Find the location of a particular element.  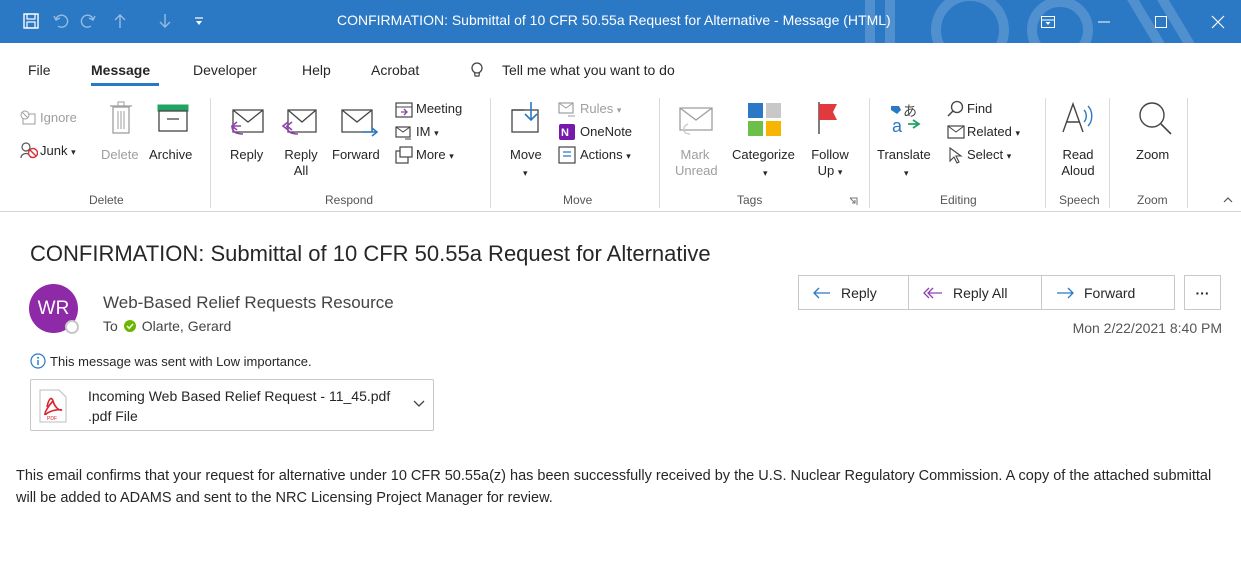

reply-action-button: Reply is located at coordinates (853, 292).